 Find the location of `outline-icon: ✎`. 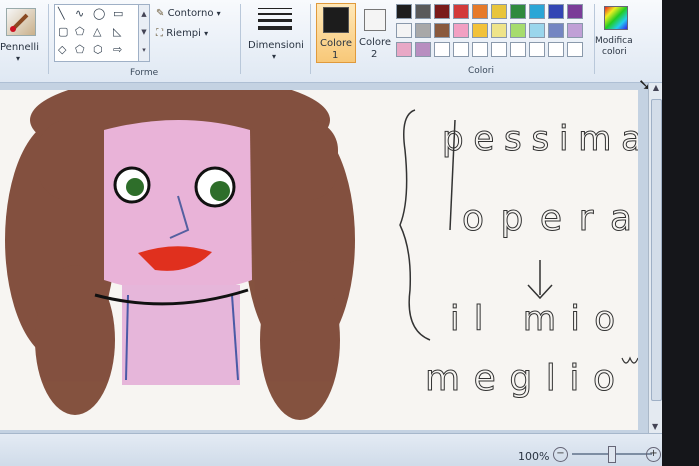

outline-icon: ✎ is located at coordinates (160, 13).